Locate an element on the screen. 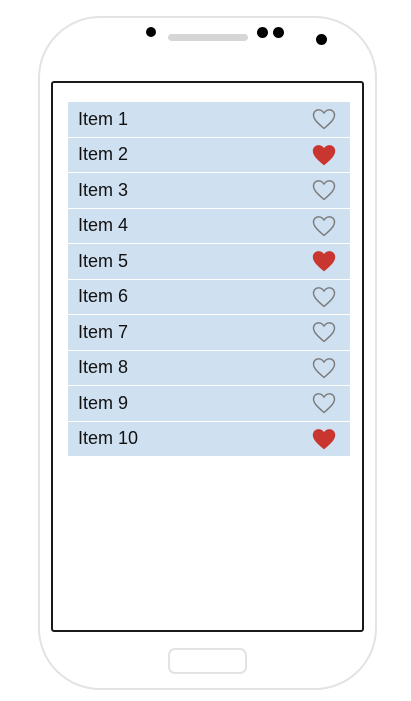 The image size is (411, 701). list-item-5: Item 5 is located at coordinates (209, 262).